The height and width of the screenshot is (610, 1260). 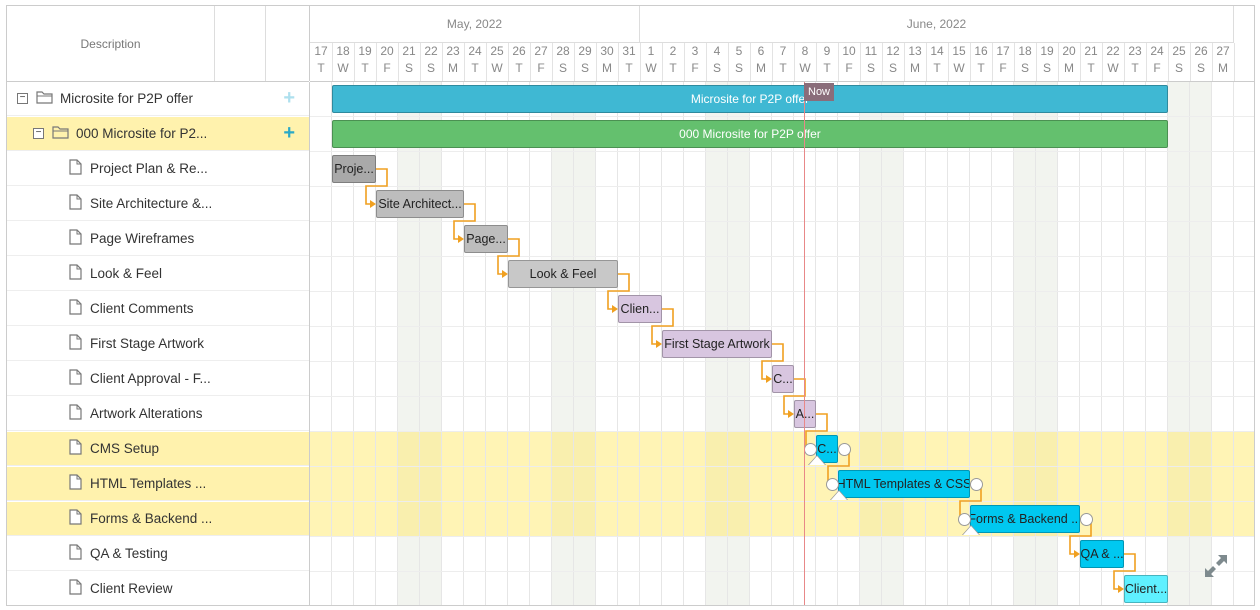 What do you see at coordinates (126, 273) in the screenshot?
I see `task-name: Look & Feel` at bounding box center [126, 273].